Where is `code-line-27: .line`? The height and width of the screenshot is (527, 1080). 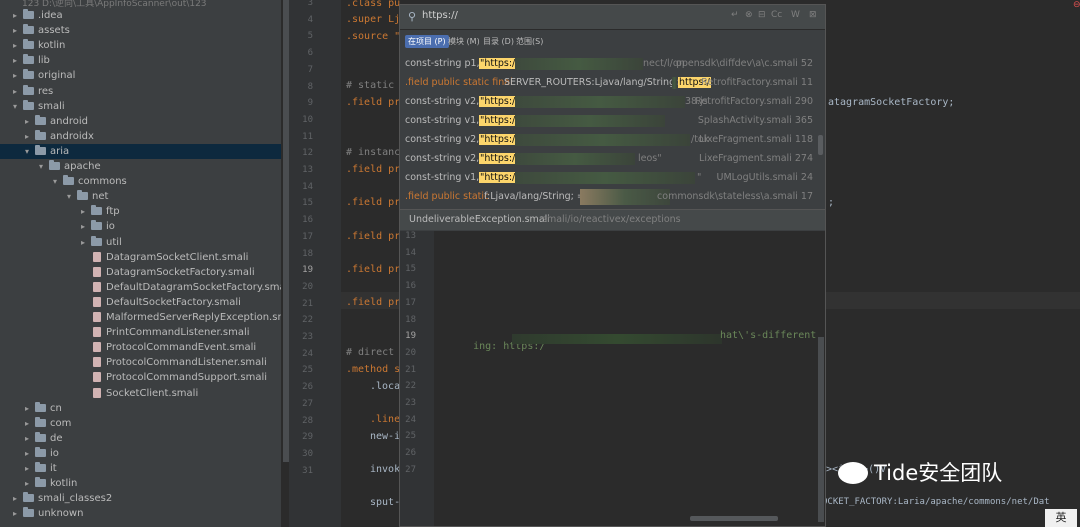
code-line-27: .line is located at coordinates (385, 419).